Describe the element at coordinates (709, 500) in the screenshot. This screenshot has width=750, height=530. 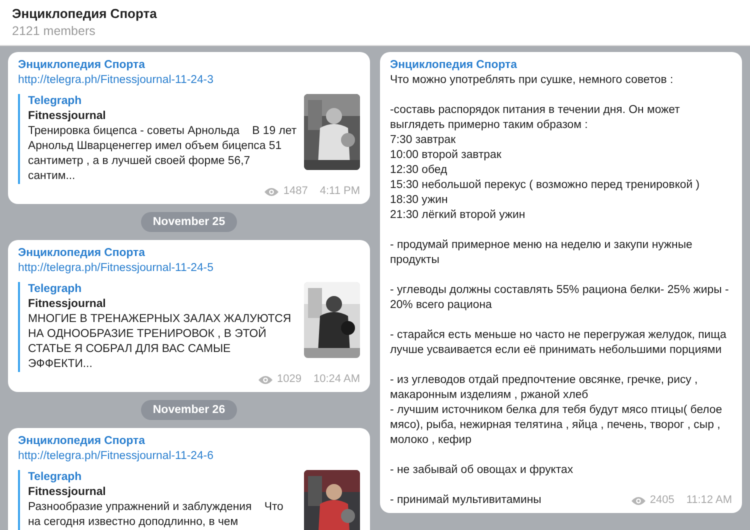
I see `message-time: 11:12 AM` at that location.